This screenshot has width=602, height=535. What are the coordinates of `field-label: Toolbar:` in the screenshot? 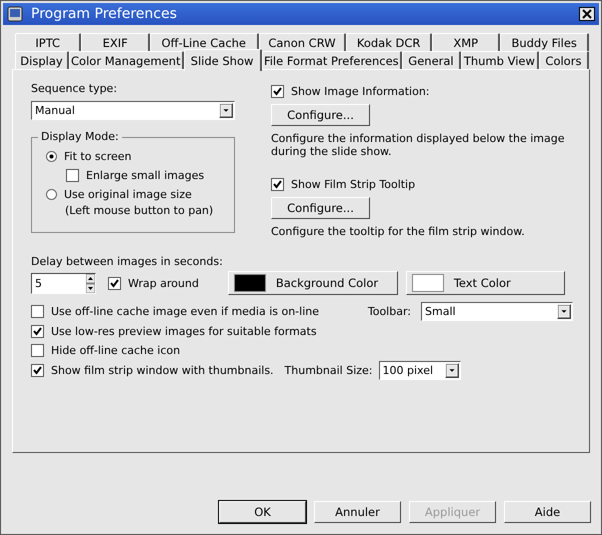 It's located at (389, 311).